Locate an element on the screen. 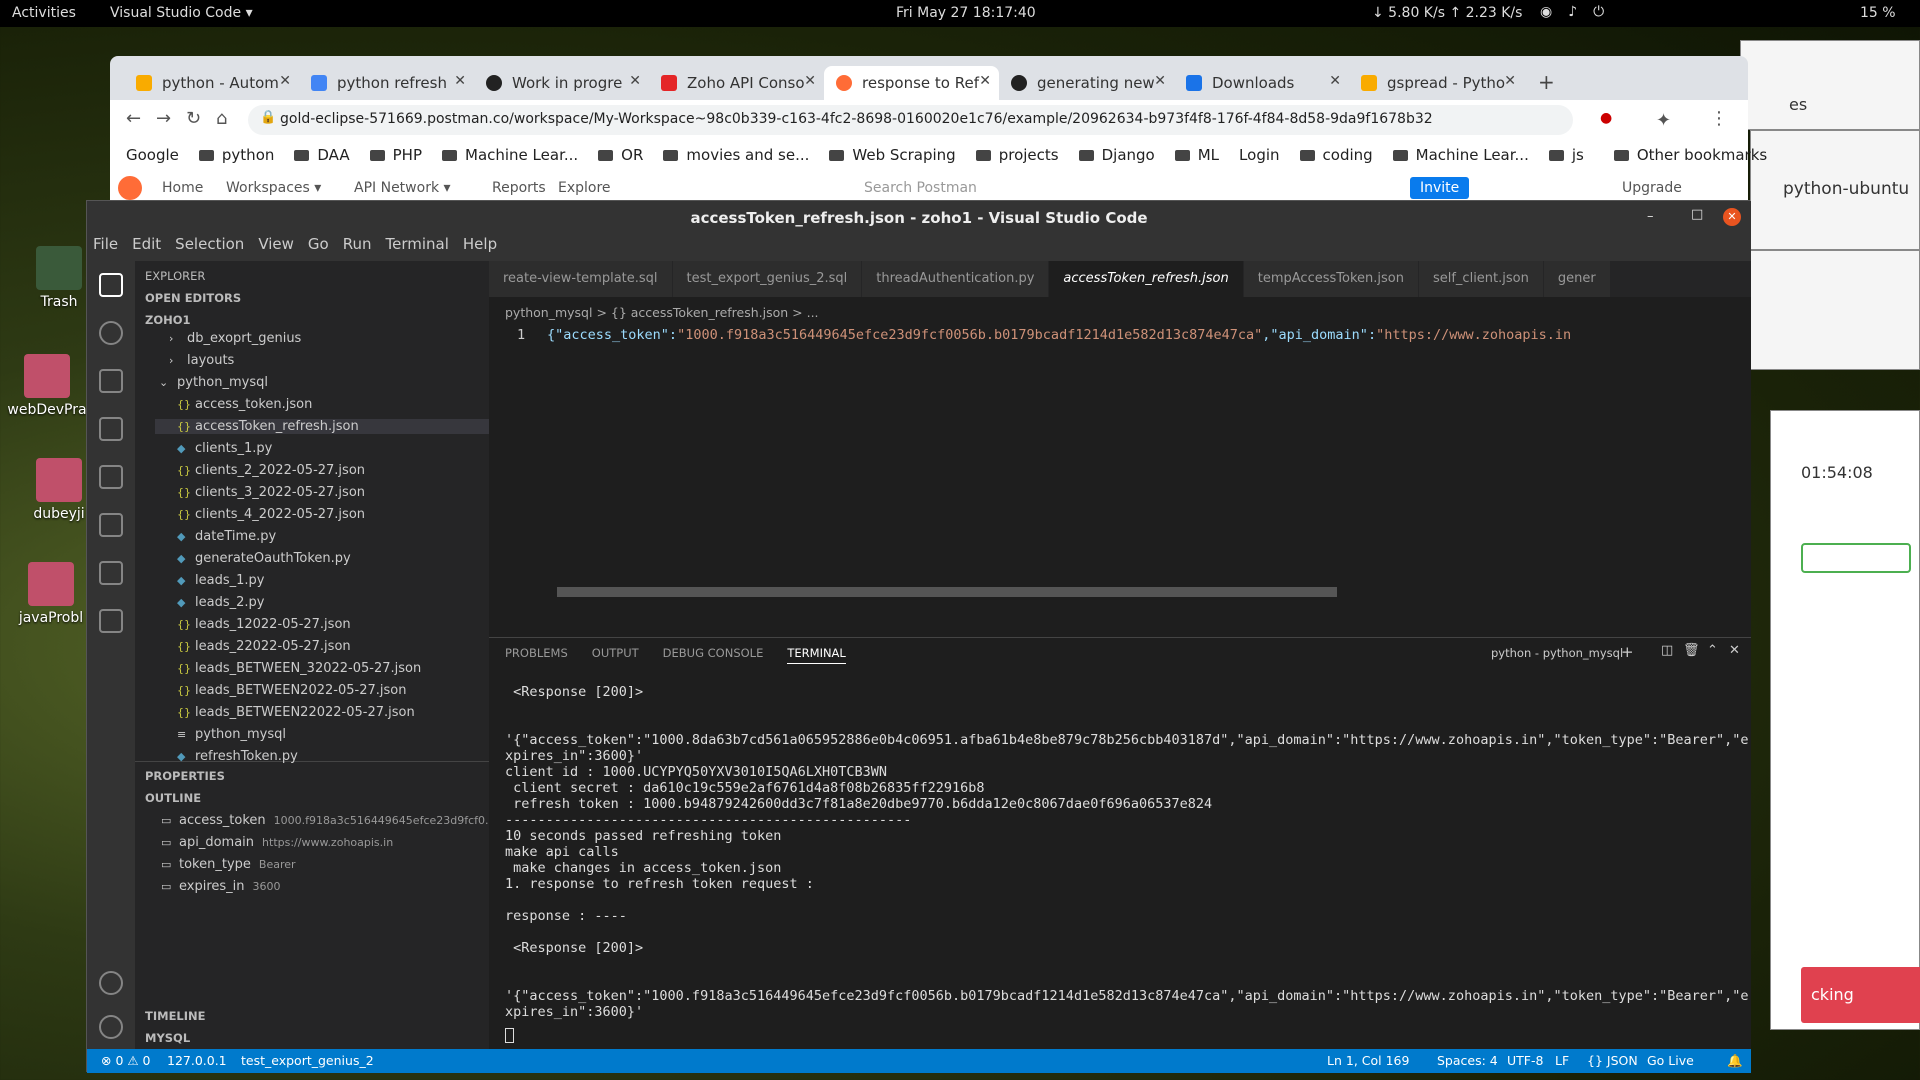 The height and width of the screenshot is (1080, 1920). menu-go: Go is located at coordinates (318, 248).